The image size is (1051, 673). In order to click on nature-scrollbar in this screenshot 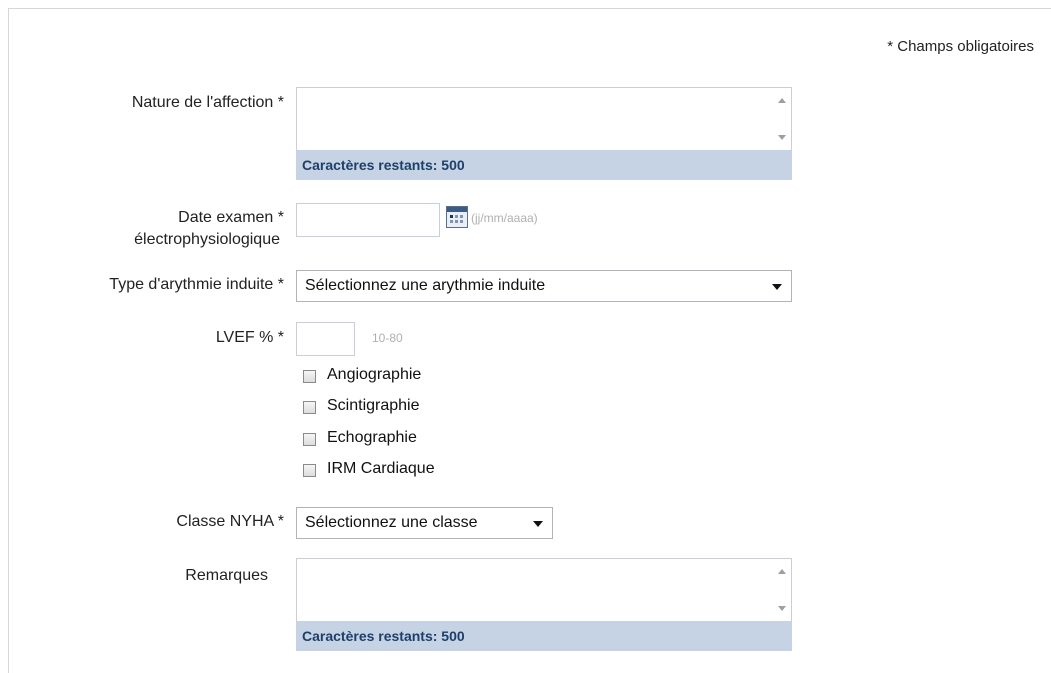, I will do `click(782, 119)`.